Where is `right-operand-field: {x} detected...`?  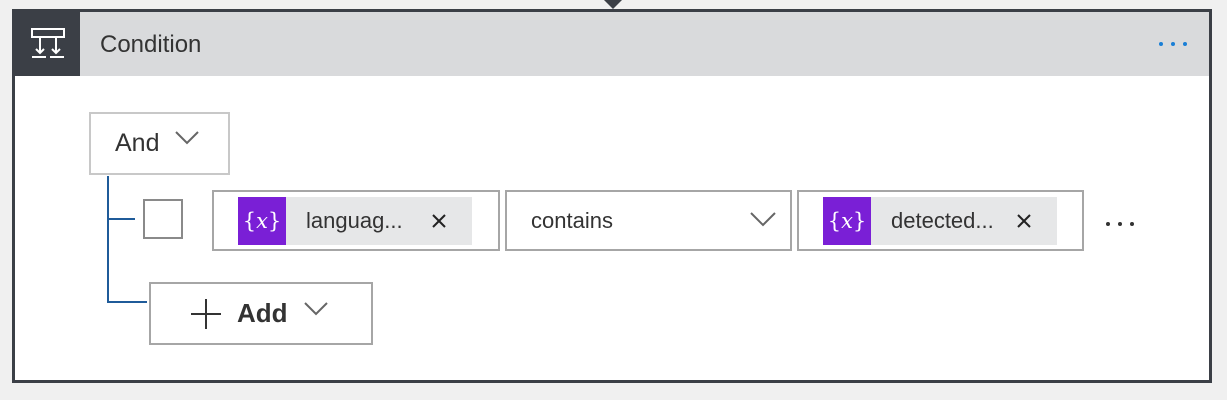 right-operand-field: {x} detected... is located at coordinates (940, 220).